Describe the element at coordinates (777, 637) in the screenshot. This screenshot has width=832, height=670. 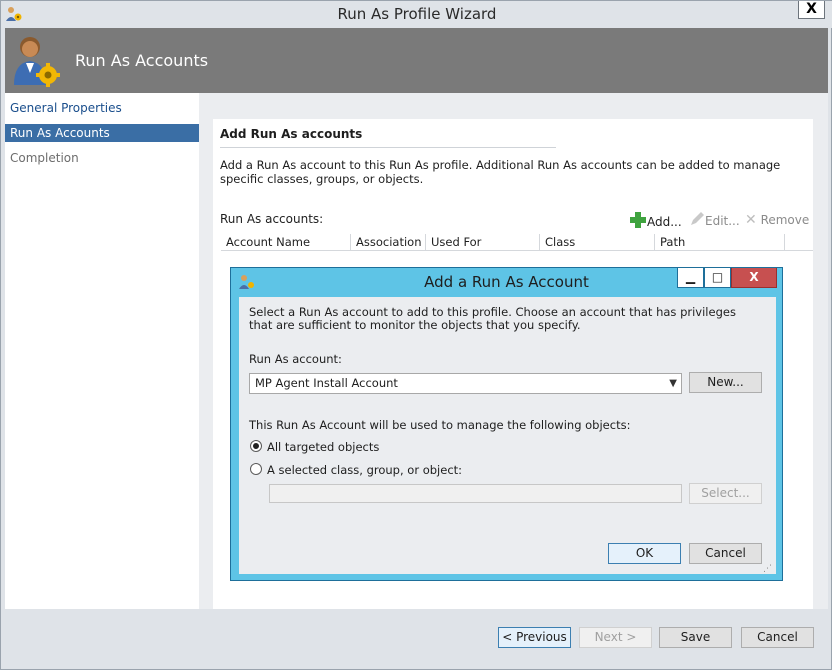
I see `cancel-button: Cancel` at that location.